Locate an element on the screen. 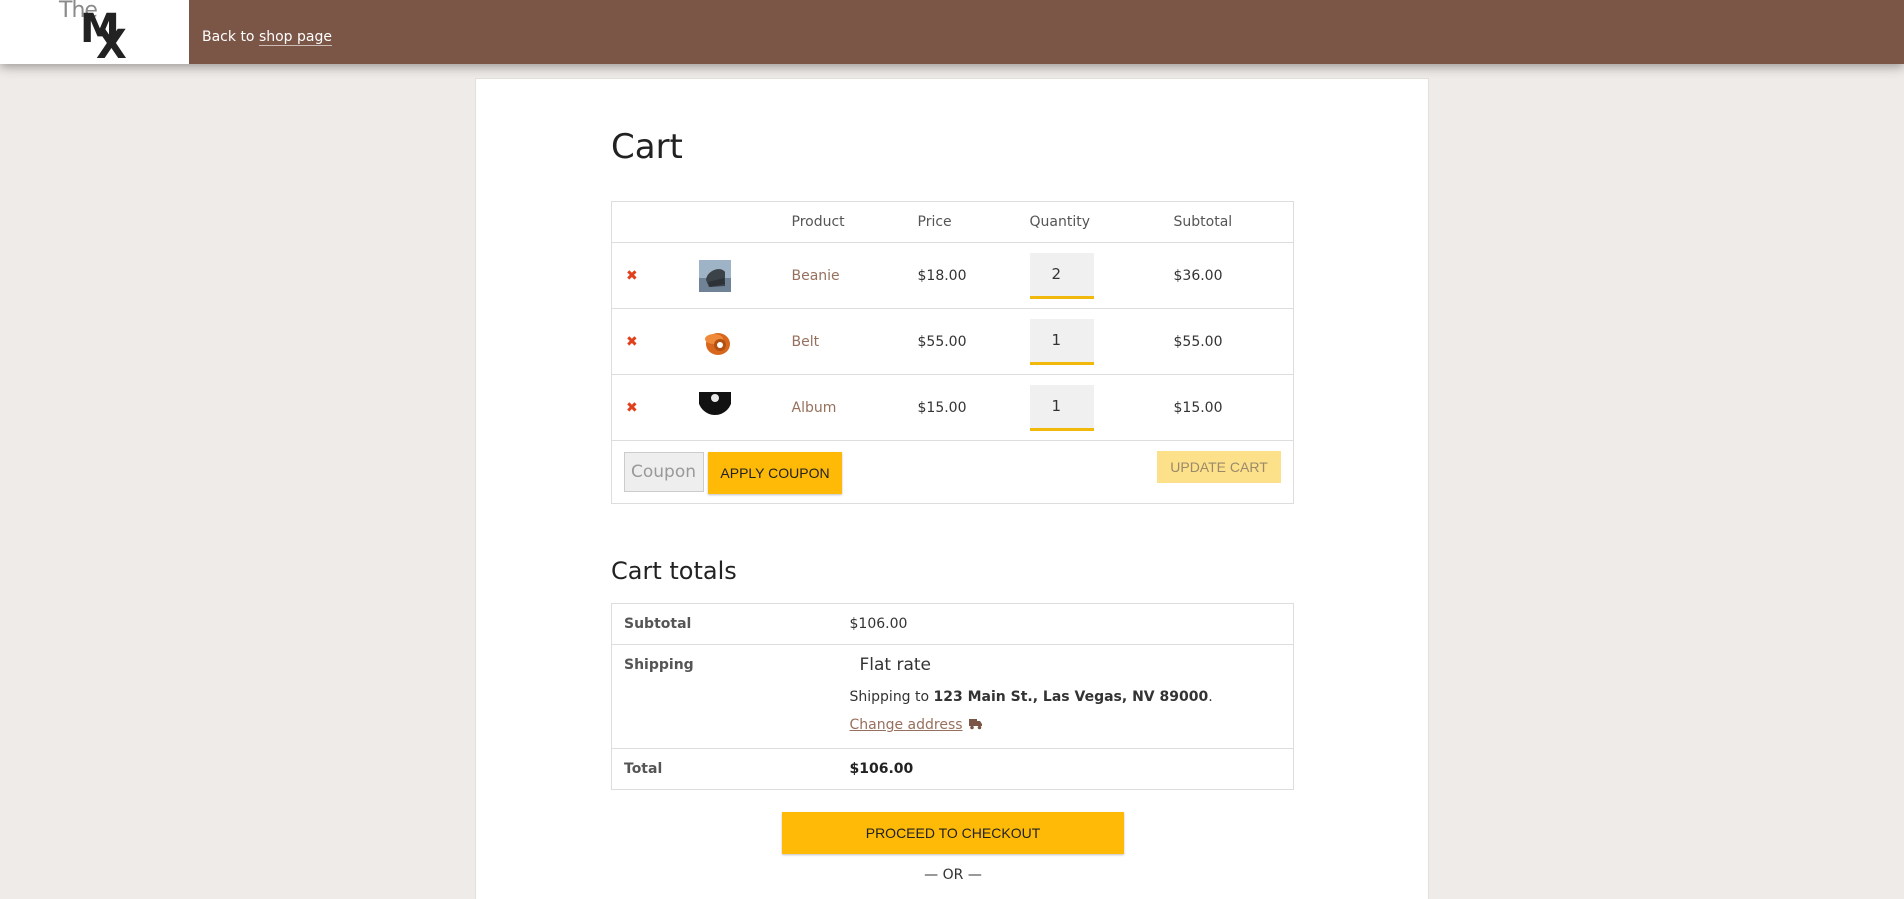  cart-actions: Coupon APPLY COUPON UPDATE CART is located at coordinates (952, 472).